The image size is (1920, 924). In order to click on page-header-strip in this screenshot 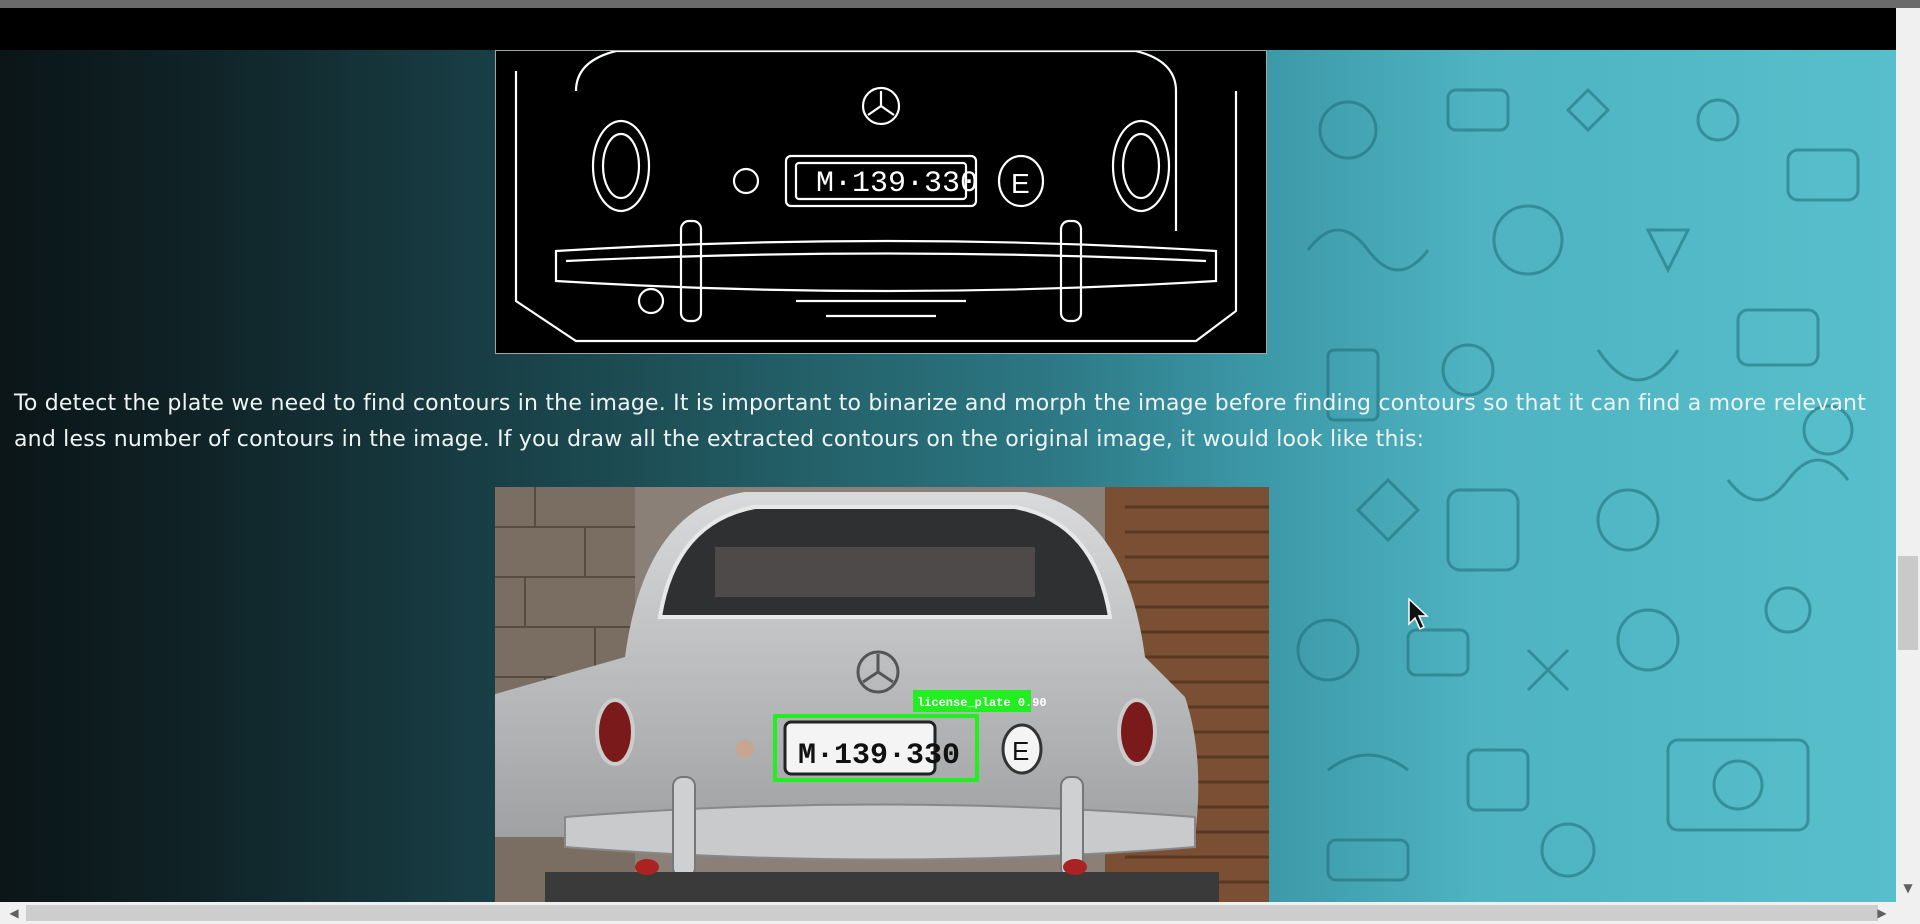, I will do `click(948, 29)`.